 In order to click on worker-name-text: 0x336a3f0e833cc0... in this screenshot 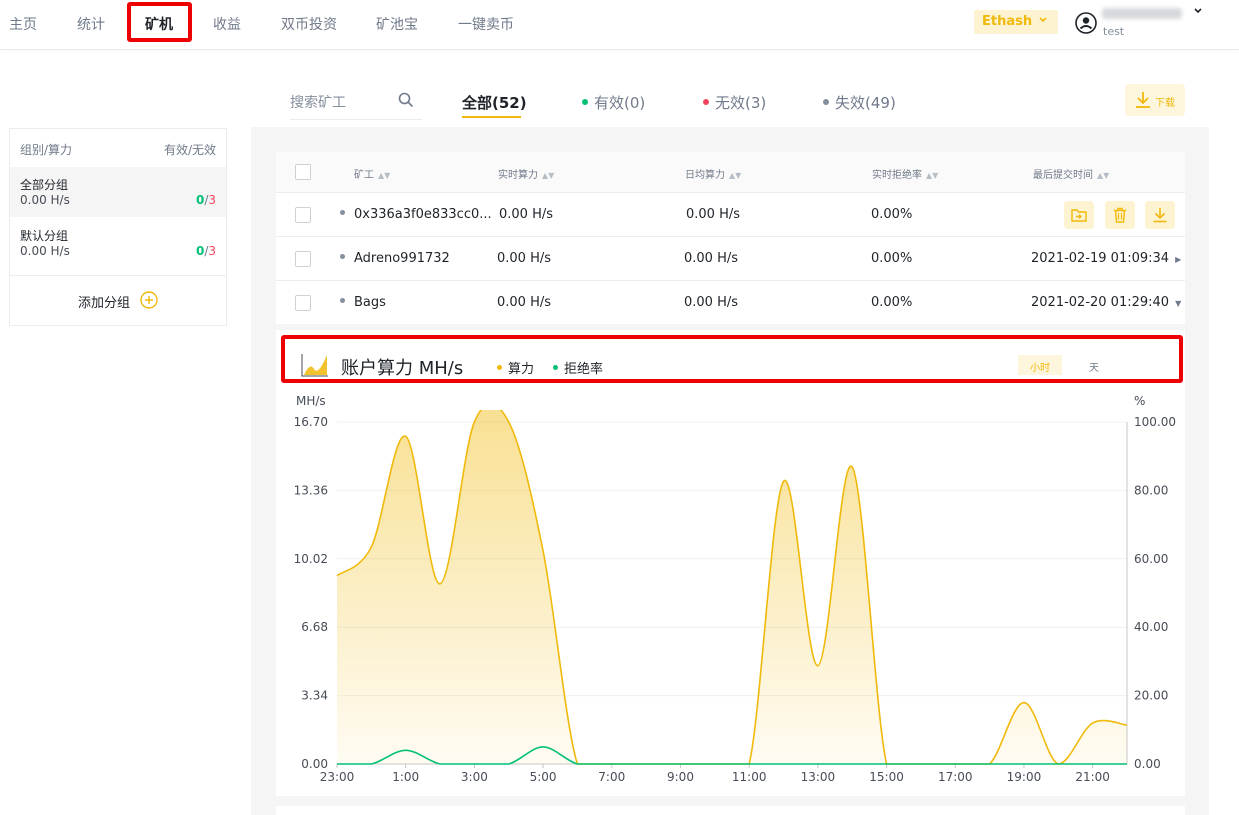, I will do `click(423, 214)`.